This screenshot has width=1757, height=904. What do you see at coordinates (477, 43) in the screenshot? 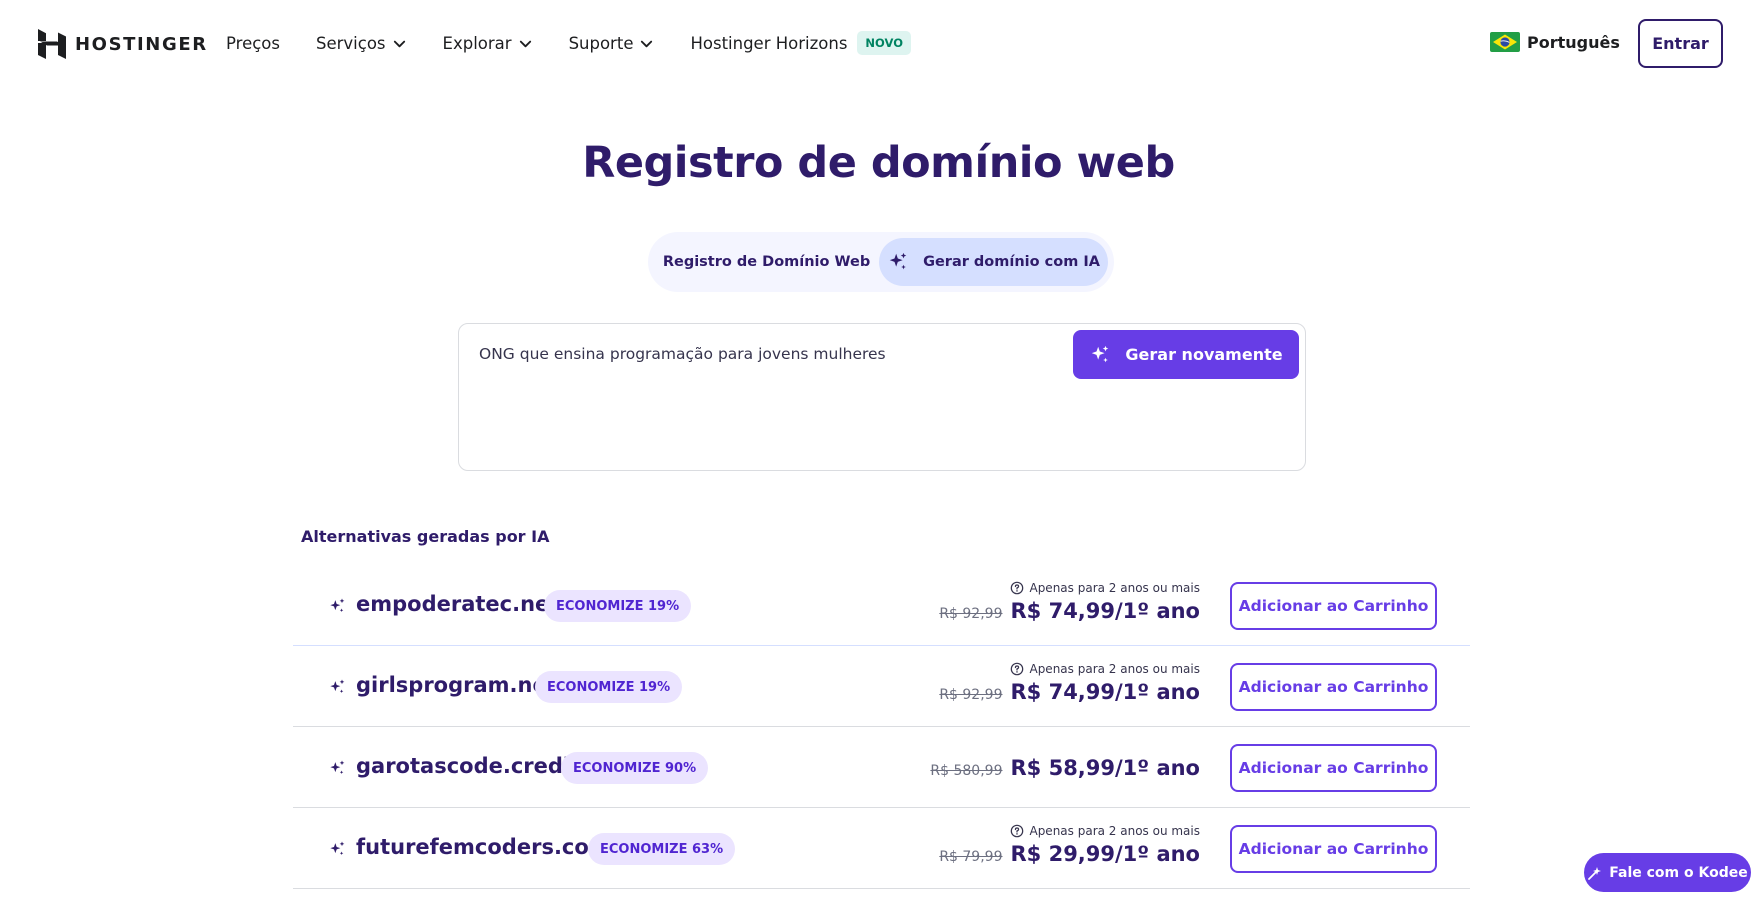
I see `nav-item-label: Explorar` at bounding box center [477, 43].